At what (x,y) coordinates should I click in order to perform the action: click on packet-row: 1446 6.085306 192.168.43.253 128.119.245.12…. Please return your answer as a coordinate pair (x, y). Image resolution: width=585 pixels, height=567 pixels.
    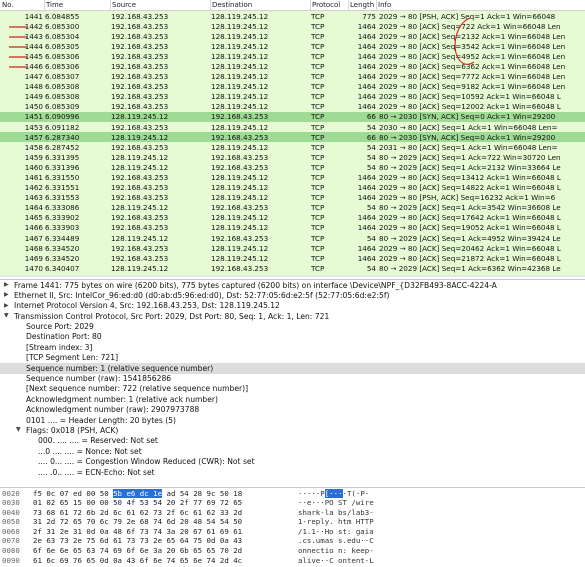
    Looking at the image, I should click on (292, 66).